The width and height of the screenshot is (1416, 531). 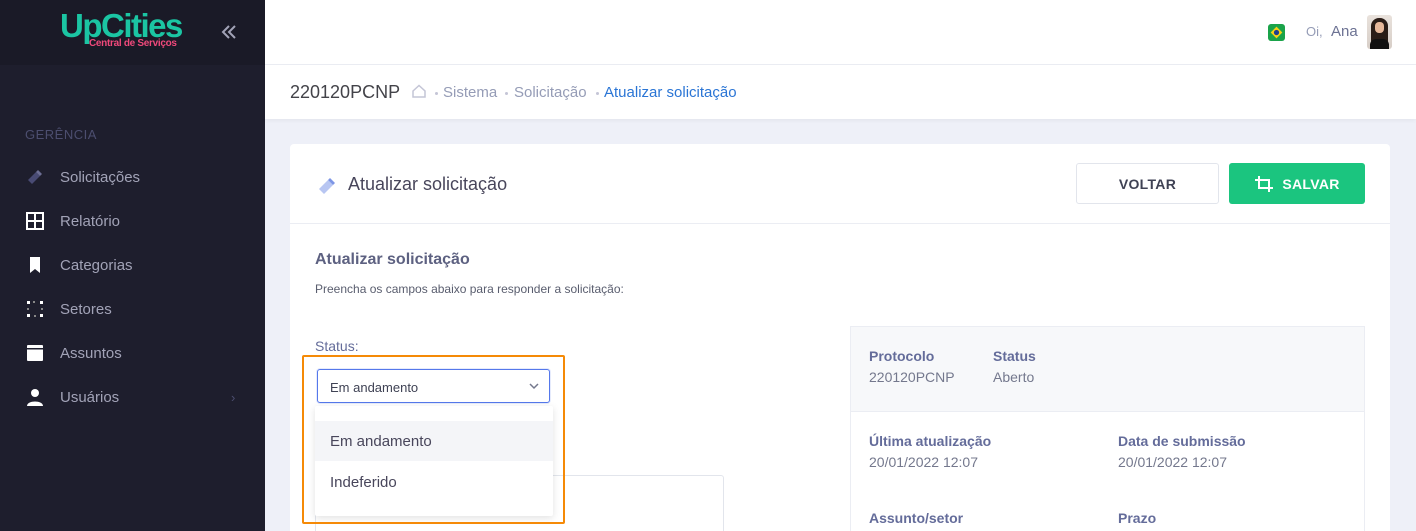 What do you see at coordinates (1314, 31) in the screenshot?
I see `greeting: Oi,` at bounding box center [1314, 31].